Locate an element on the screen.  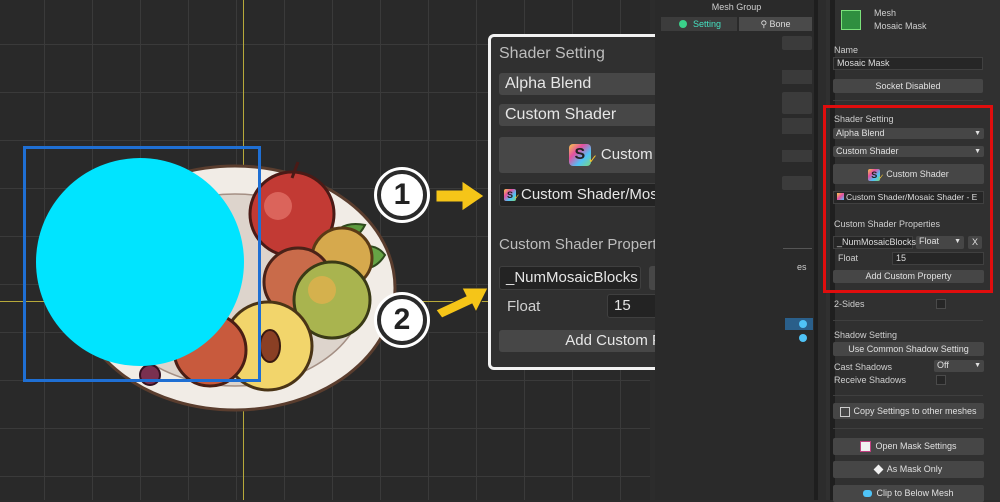
mesh-group-header: Mesh Group is located at coordinates (736, 7).